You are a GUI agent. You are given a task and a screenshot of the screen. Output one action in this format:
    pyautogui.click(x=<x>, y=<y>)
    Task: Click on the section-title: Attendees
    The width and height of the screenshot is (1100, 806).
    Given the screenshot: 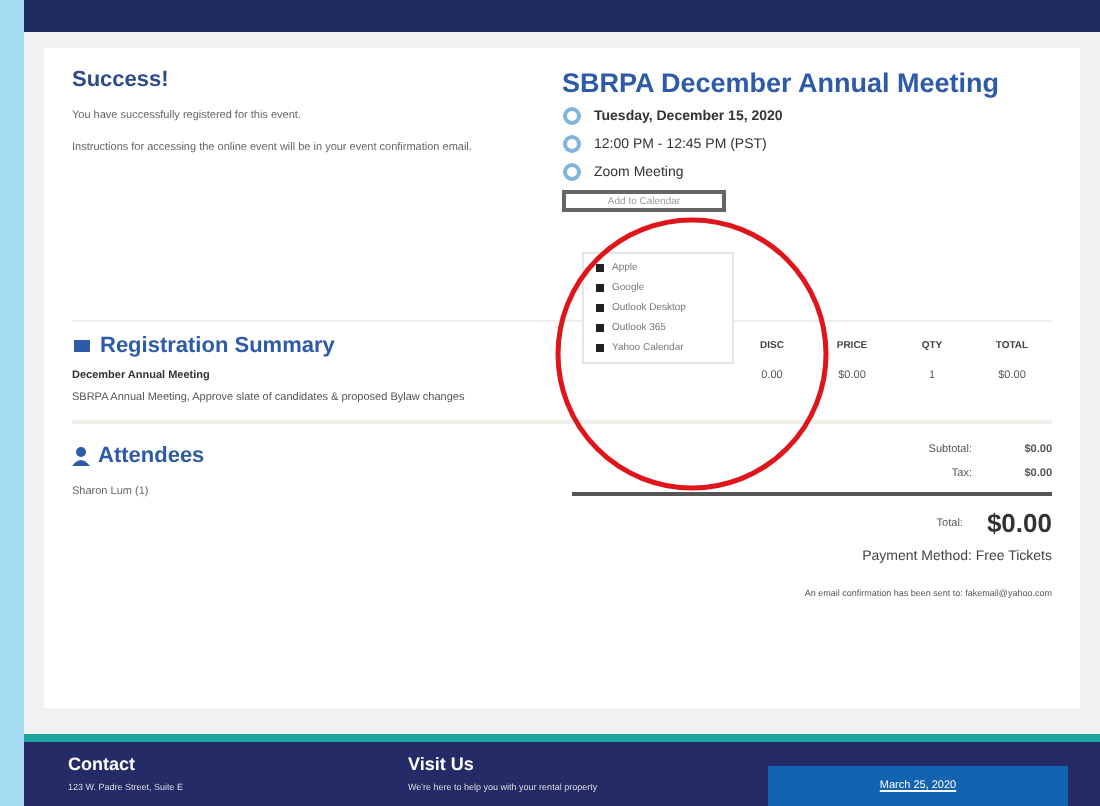 What is the action you would take?
    pyautogui.click(x=151, y=456)
    